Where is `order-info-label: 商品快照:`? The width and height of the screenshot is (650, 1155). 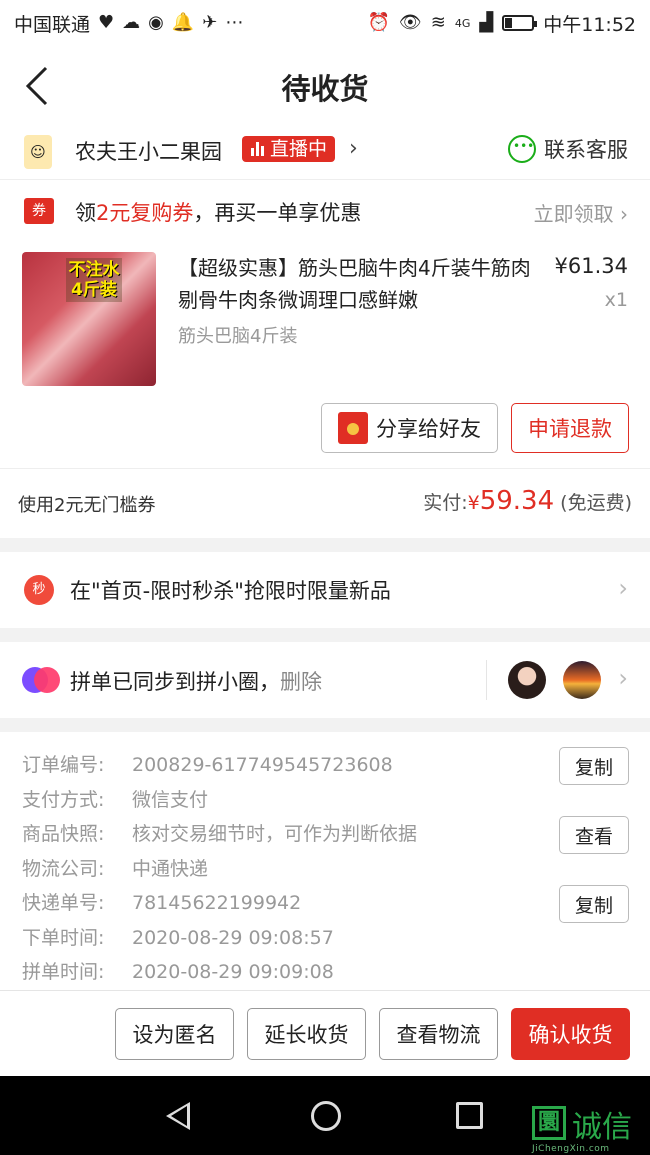 order-info-label: 商品快照: is located at coordinates (63, 834).